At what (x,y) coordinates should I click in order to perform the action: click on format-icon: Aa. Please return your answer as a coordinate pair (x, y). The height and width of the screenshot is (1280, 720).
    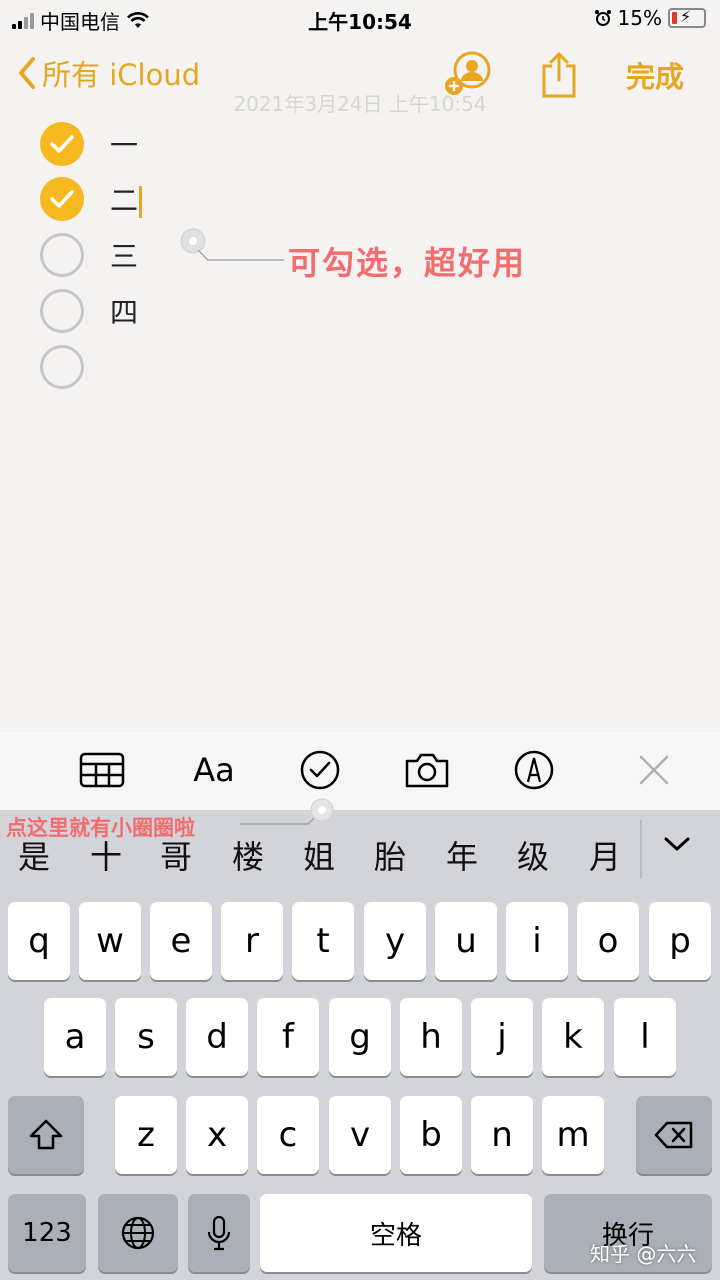
    Looking at the image, I should click on (214, 770).